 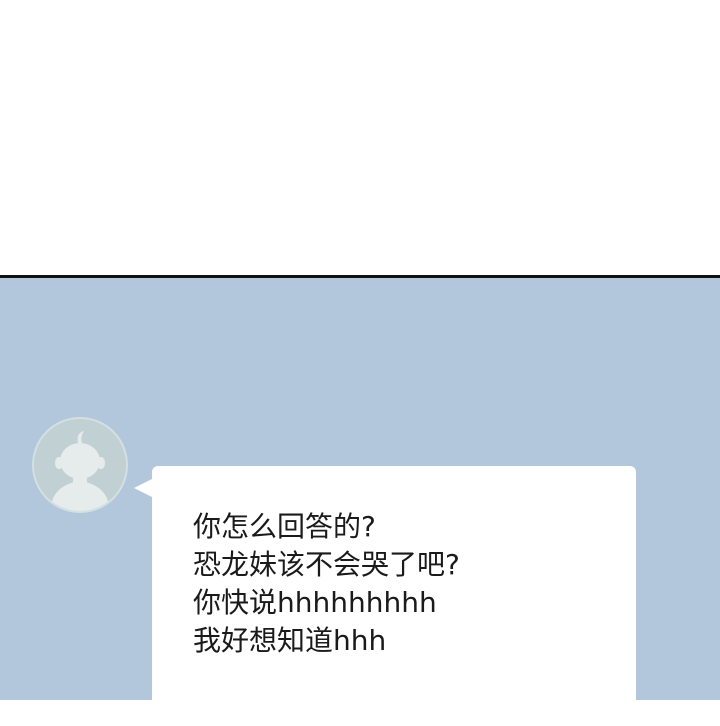 I want to click on avatar, so click(x=80, y=465).